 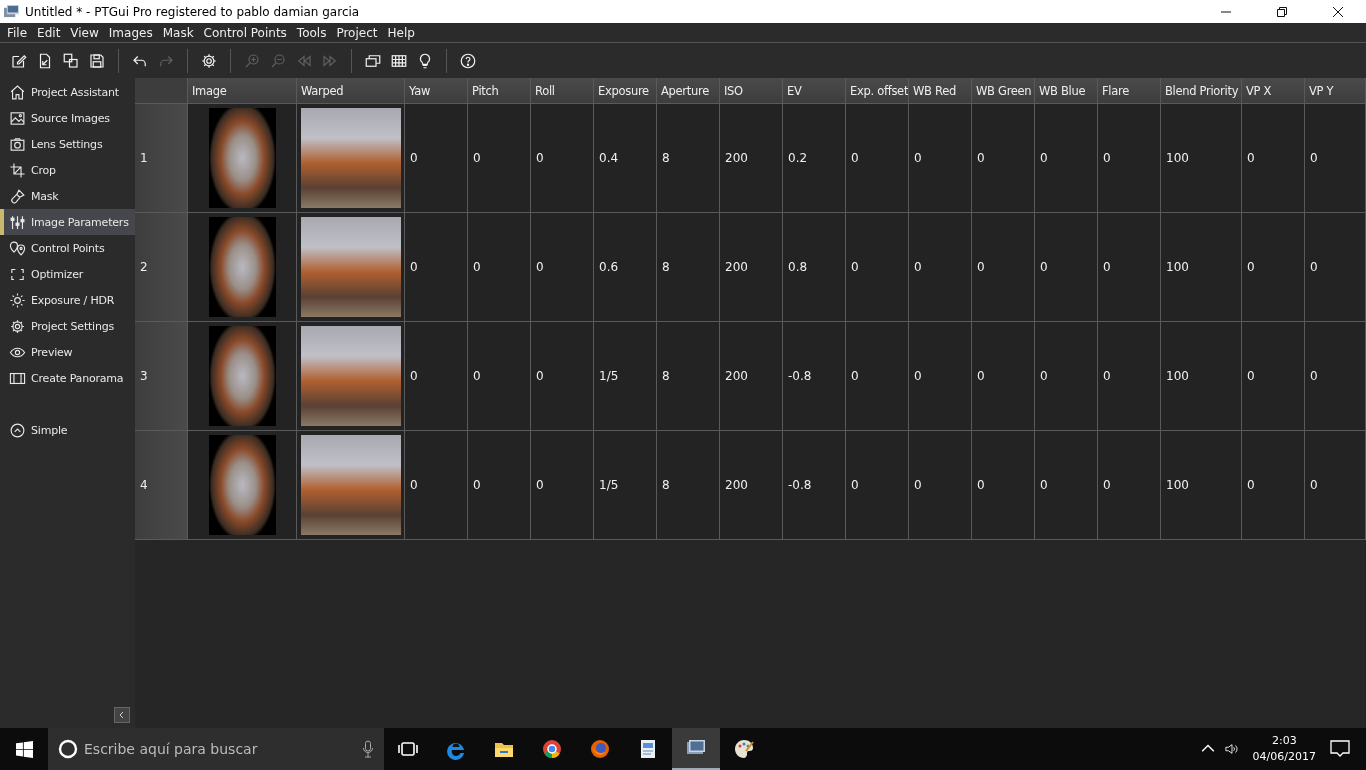 I want to click on column-header: Exposure, so click(x=625, y=91).